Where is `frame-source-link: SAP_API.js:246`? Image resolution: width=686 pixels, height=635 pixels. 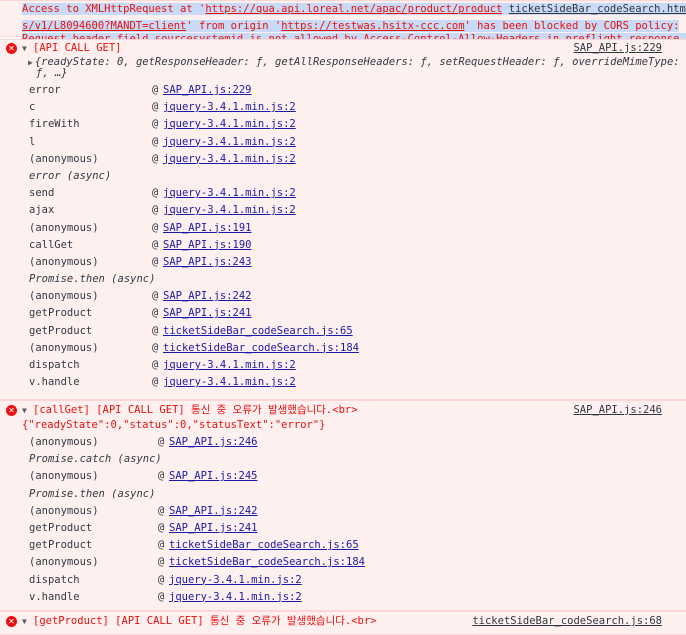
frame-source-link: SAP_API.js:246 is located at coordinates (213, 442).